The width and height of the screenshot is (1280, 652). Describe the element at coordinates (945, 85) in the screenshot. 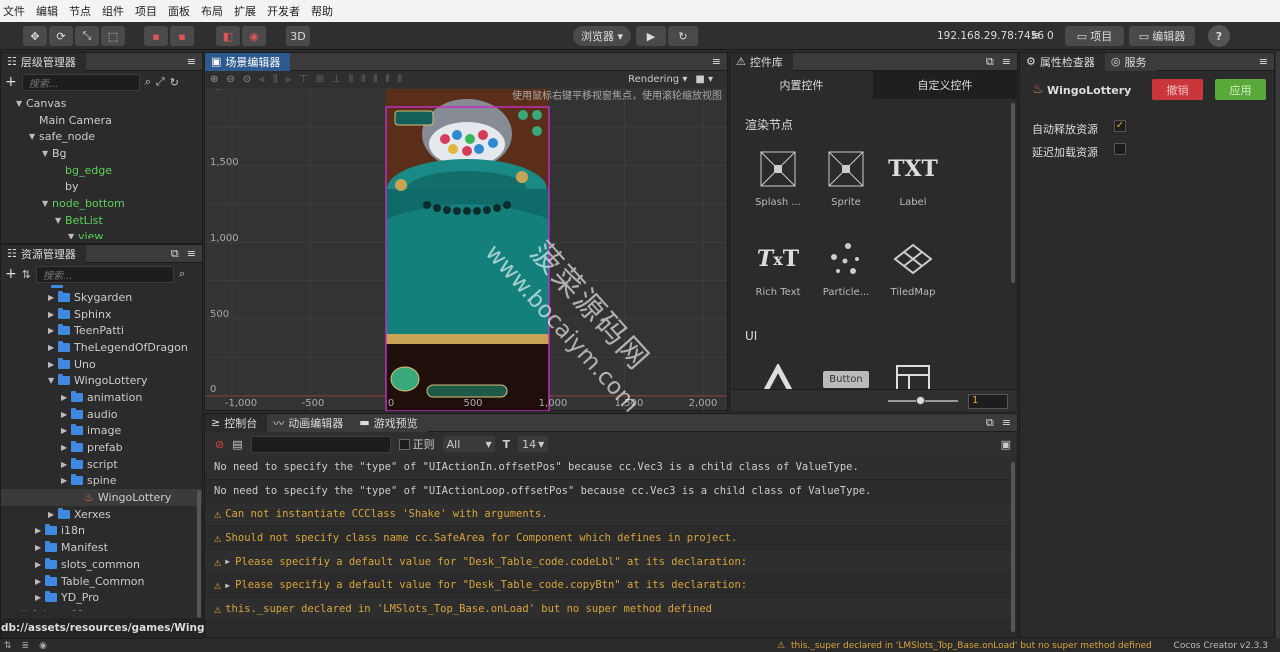

I see `tab-custom: 自定义控件` at that location.